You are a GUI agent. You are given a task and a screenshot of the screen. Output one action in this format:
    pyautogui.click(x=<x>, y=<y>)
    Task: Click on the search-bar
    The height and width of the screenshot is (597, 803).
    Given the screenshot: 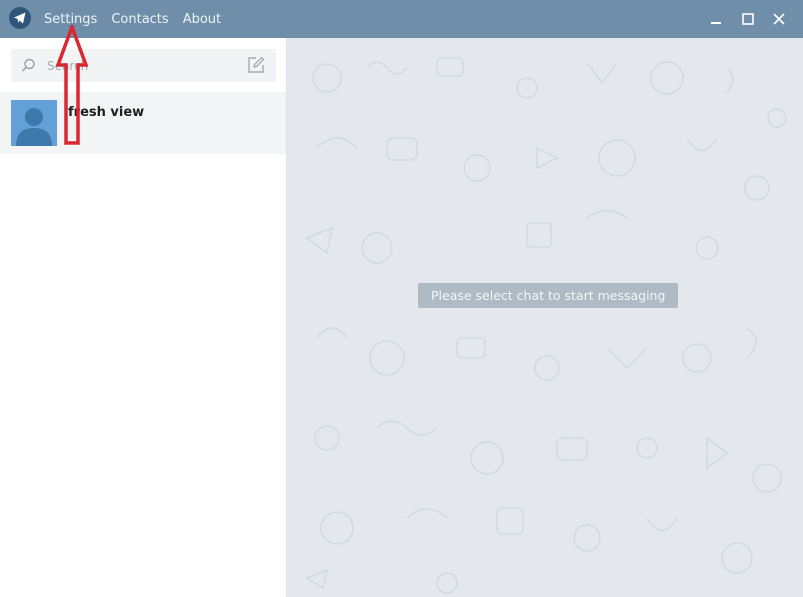 What is the action you would take?
    pyautogui.click(x=143, y=65)
    